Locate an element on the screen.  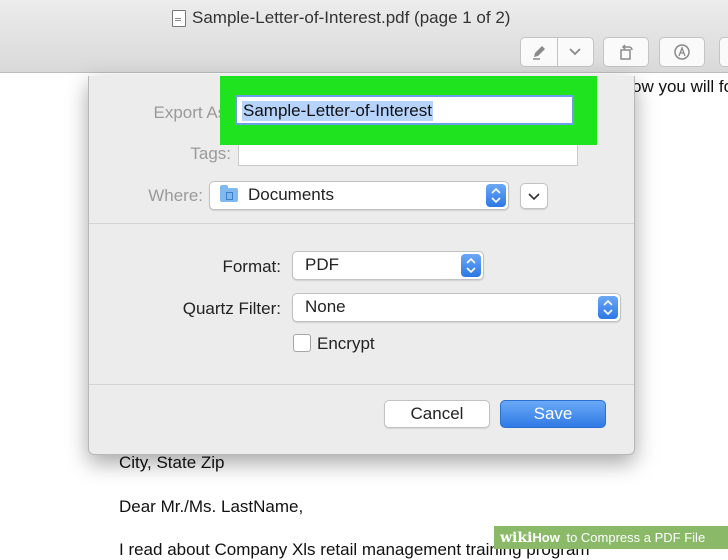
rotate-icon is located at coordinates (626, 52).